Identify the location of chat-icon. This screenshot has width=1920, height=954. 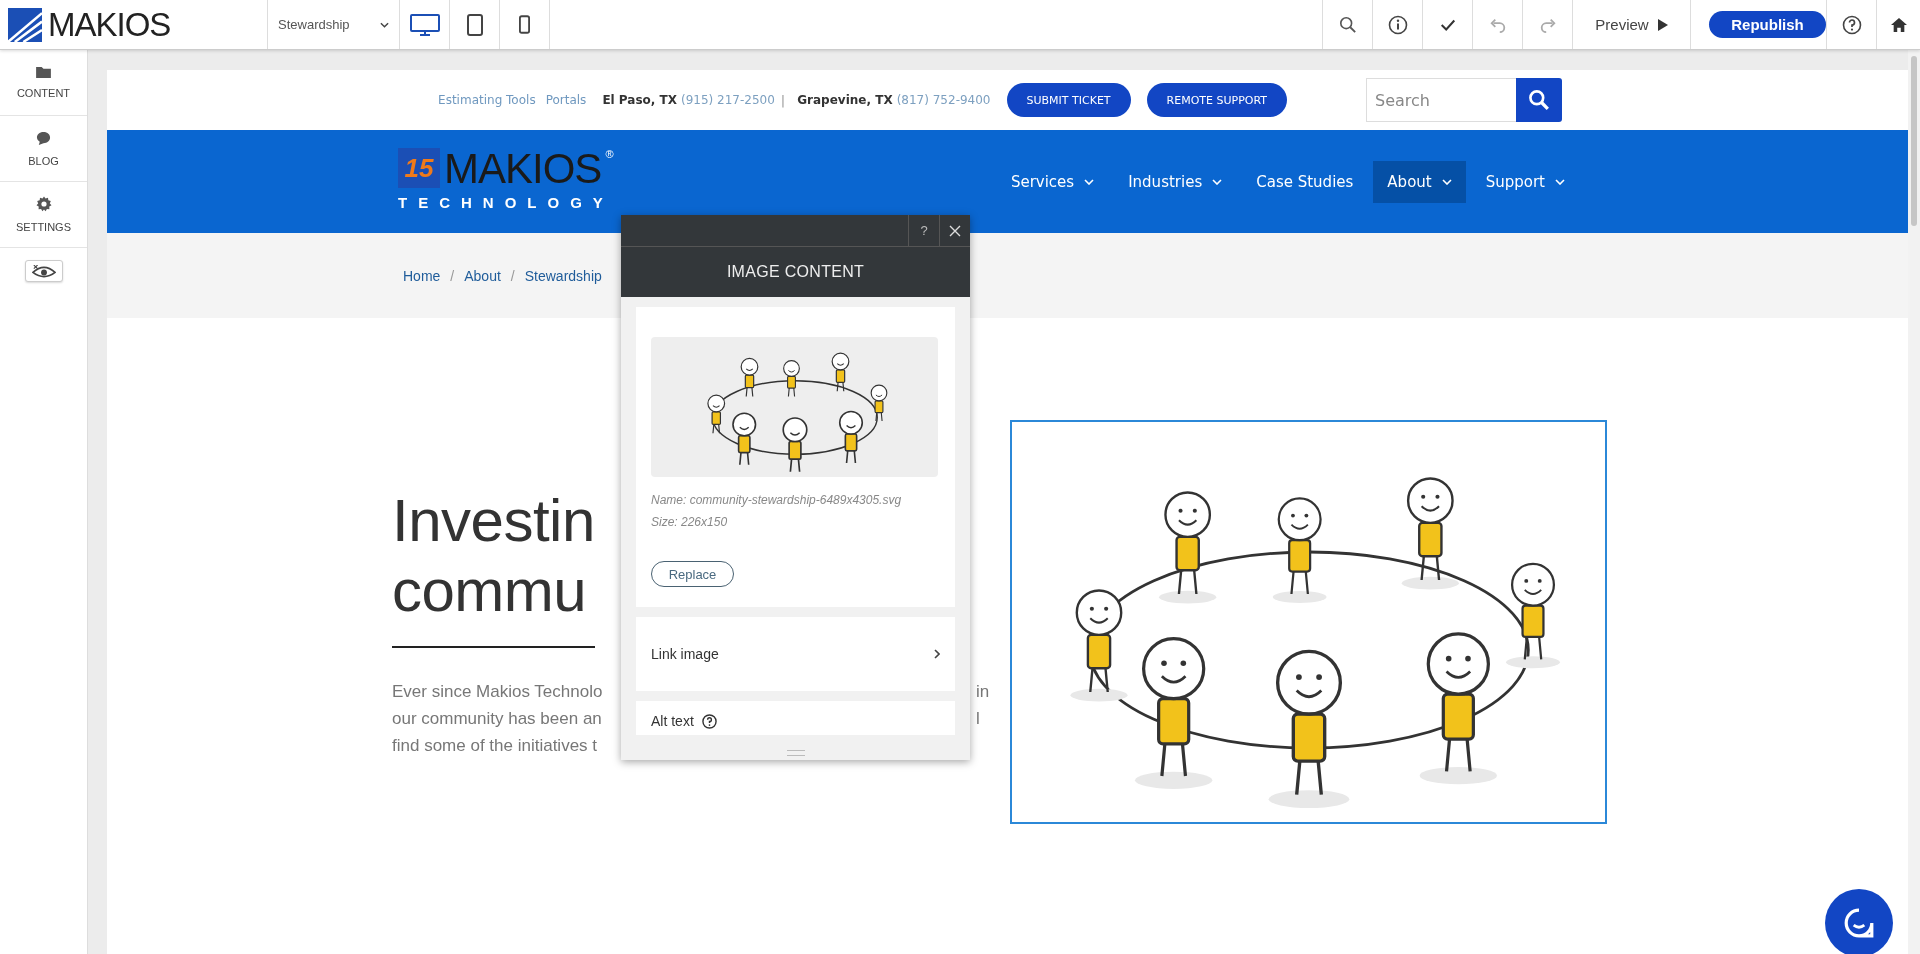
(1859, 923).